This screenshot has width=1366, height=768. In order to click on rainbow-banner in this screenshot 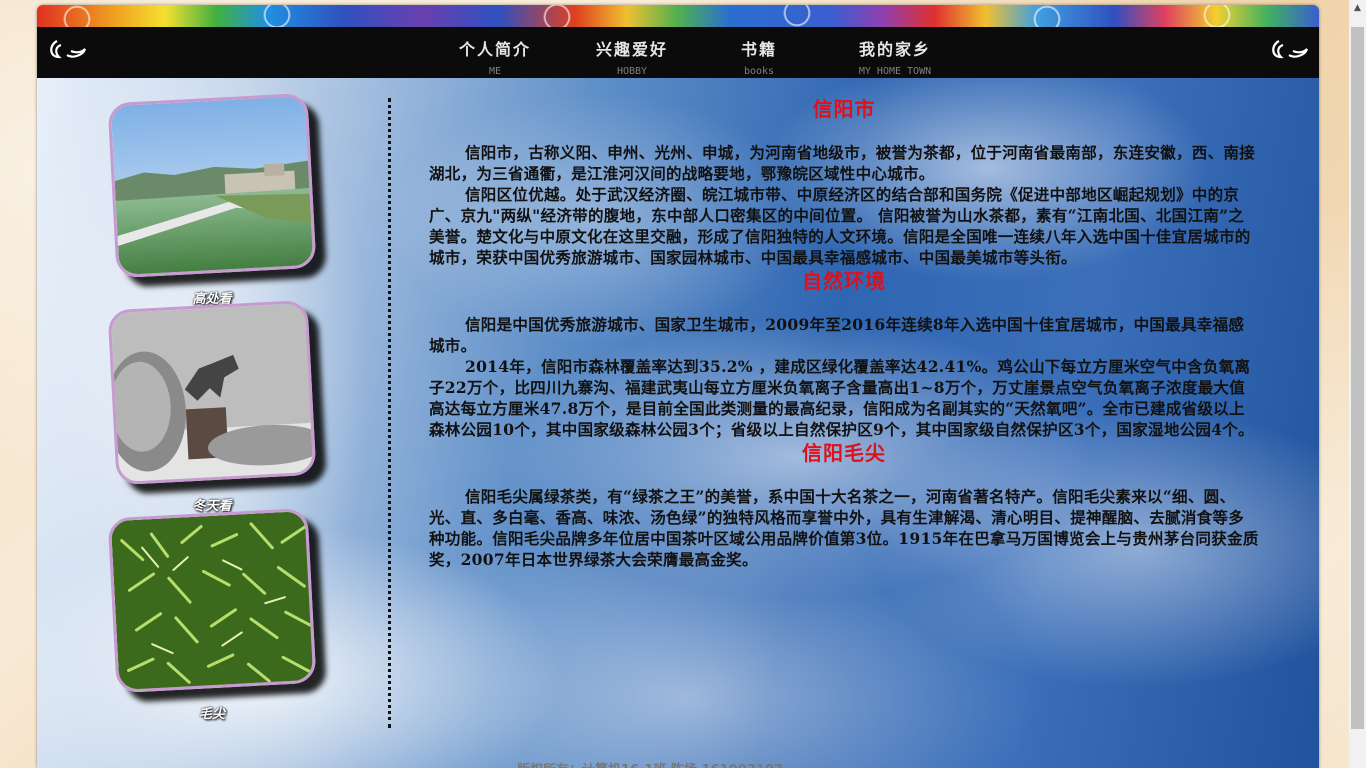, I will do `click(678, 16)`.